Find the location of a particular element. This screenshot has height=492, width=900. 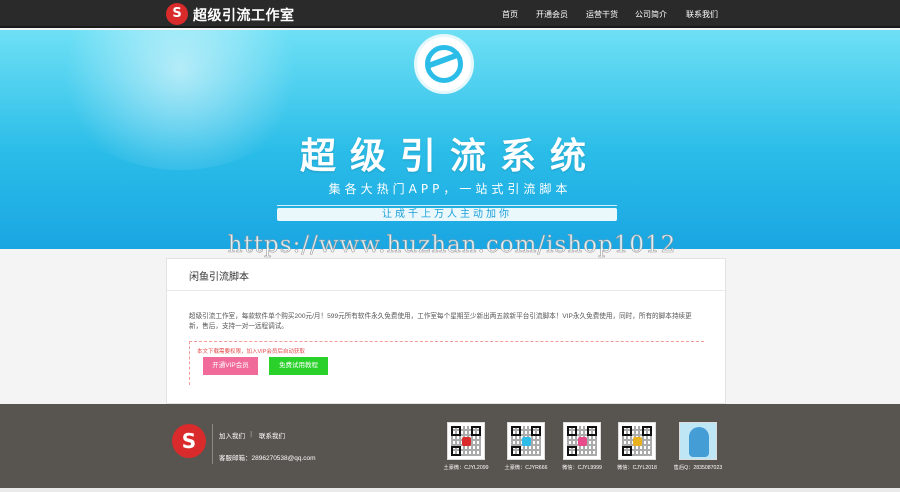

footer-join-link: 加入我们 is located at coordinates (232, 435).